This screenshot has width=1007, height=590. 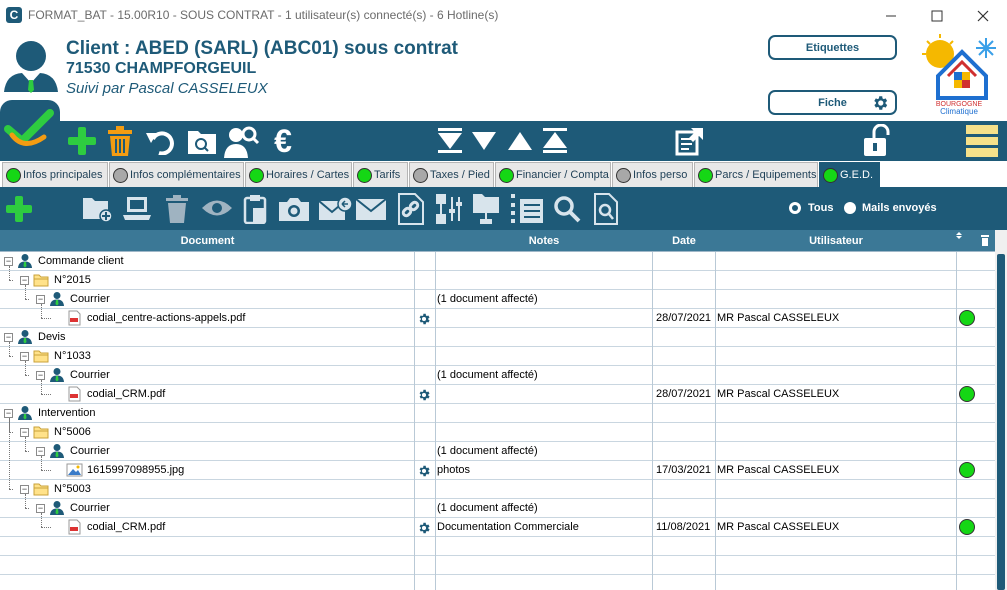 I want to click on folder-search-icon, so click(x=202, y=141).